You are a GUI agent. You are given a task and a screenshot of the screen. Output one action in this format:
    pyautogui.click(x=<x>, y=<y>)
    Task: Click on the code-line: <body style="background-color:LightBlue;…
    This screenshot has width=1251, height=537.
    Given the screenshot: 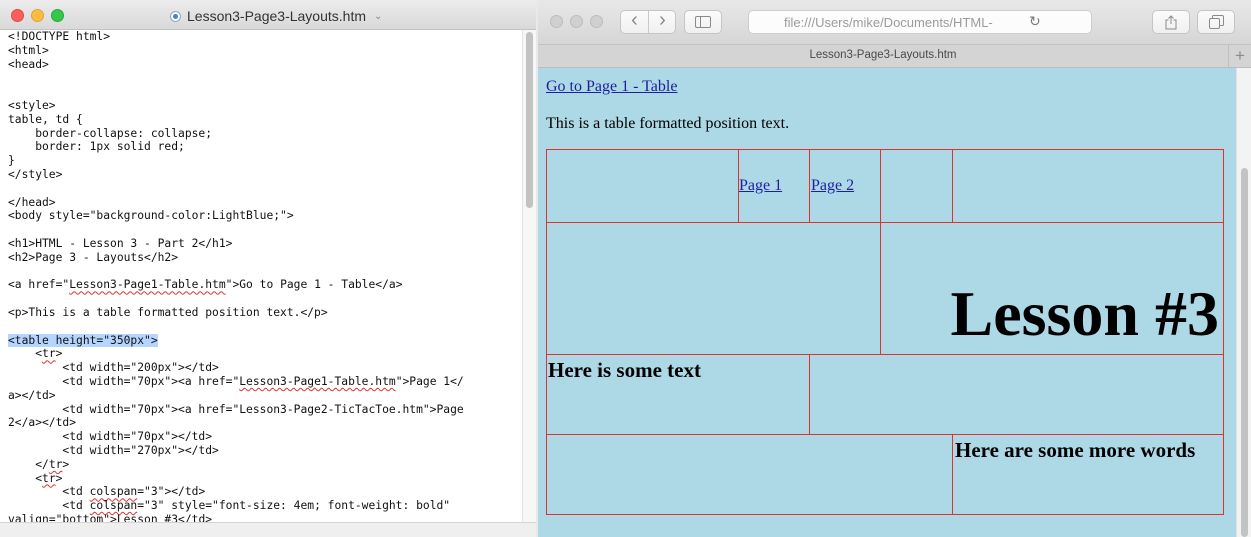 What is the action you would take?
    pyautogui.click(x=151, y=216)
    